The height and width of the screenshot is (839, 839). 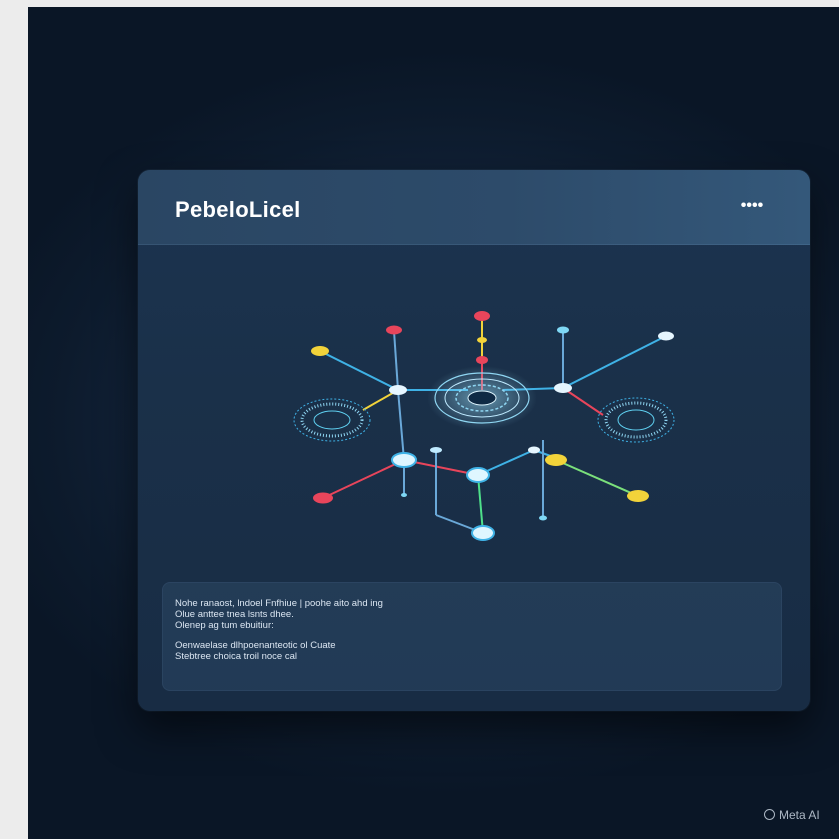 What do you see at coordinates (752, 206) in the screenshot?
I see `more-dots-icon: ••••` at bounding box center [752, 206].